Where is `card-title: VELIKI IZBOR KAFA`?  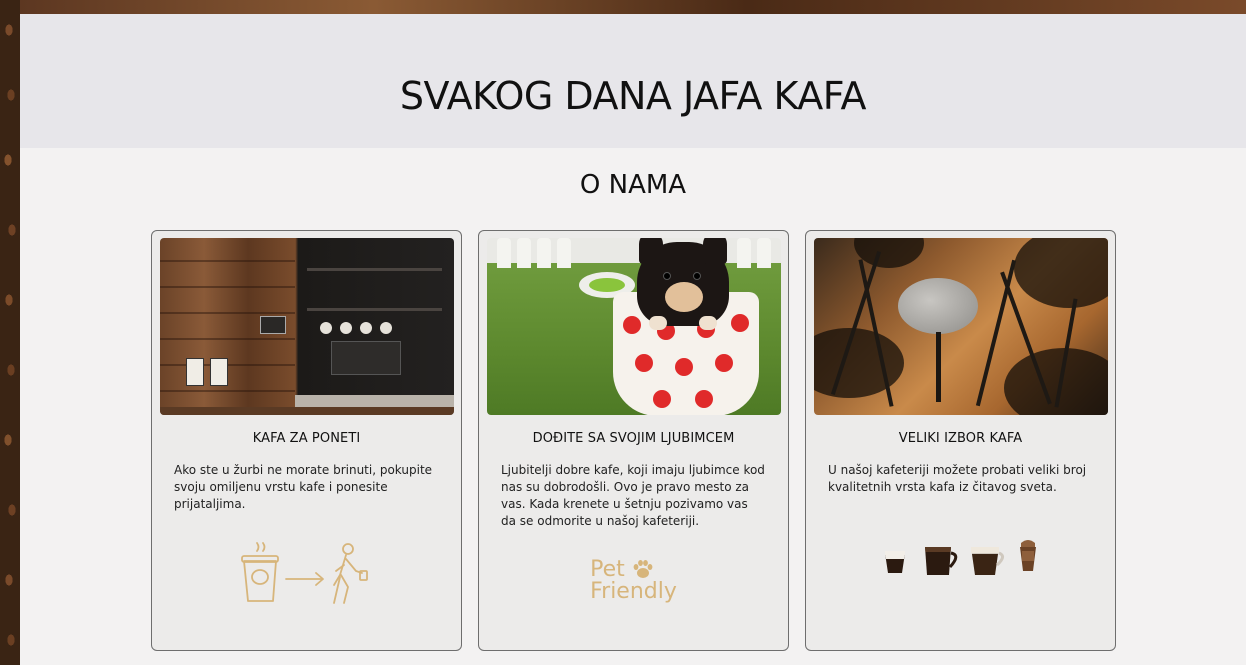
card-title: VELIKI IZBOR KAFA is located at coordinates (960, 438).